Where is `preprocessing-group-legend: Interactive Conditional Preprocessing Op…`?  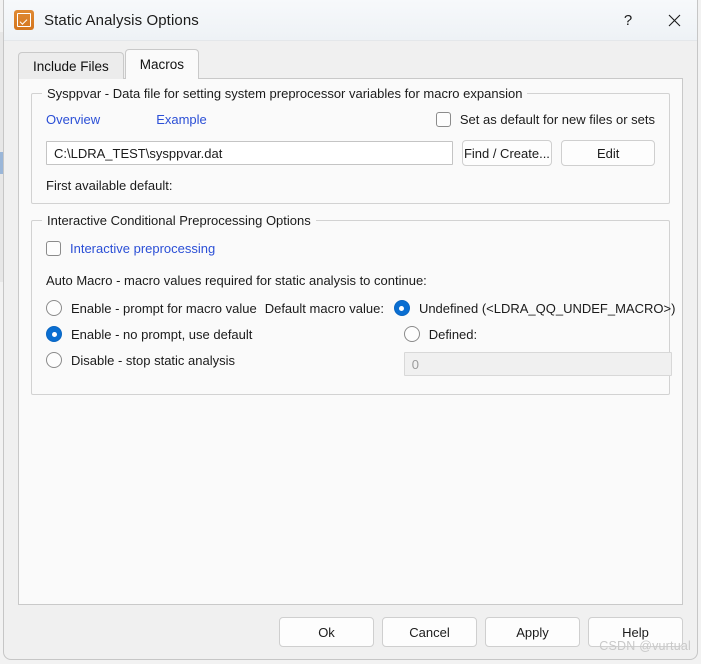 preprocessing-group-legend: Interactive Conditional Preprocessing Op… is located at coordinates (179, 220).